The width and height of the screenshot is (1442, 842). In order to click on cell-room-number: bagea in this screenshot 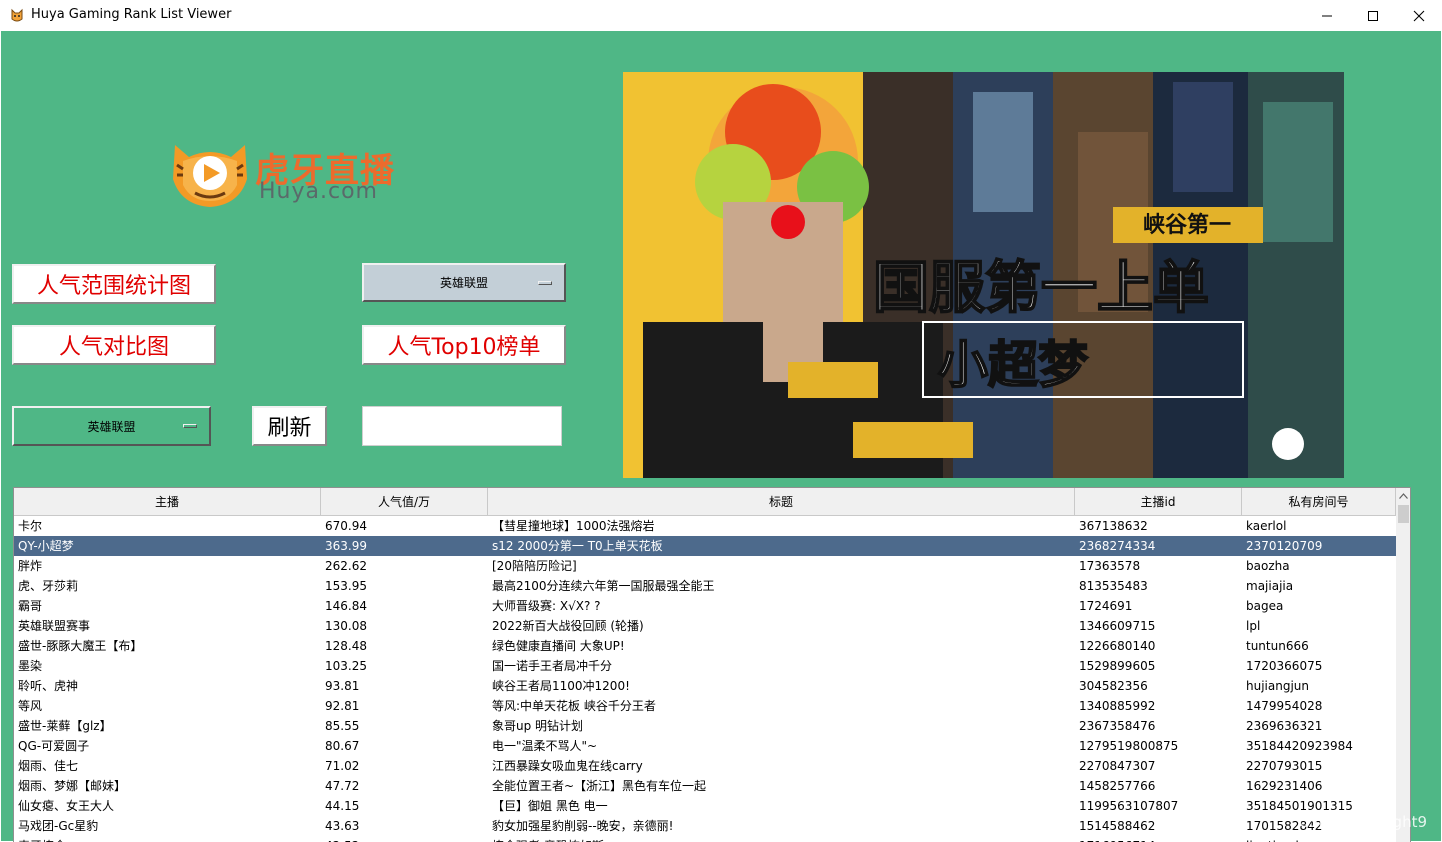, I will do `click(1265, 606)`.